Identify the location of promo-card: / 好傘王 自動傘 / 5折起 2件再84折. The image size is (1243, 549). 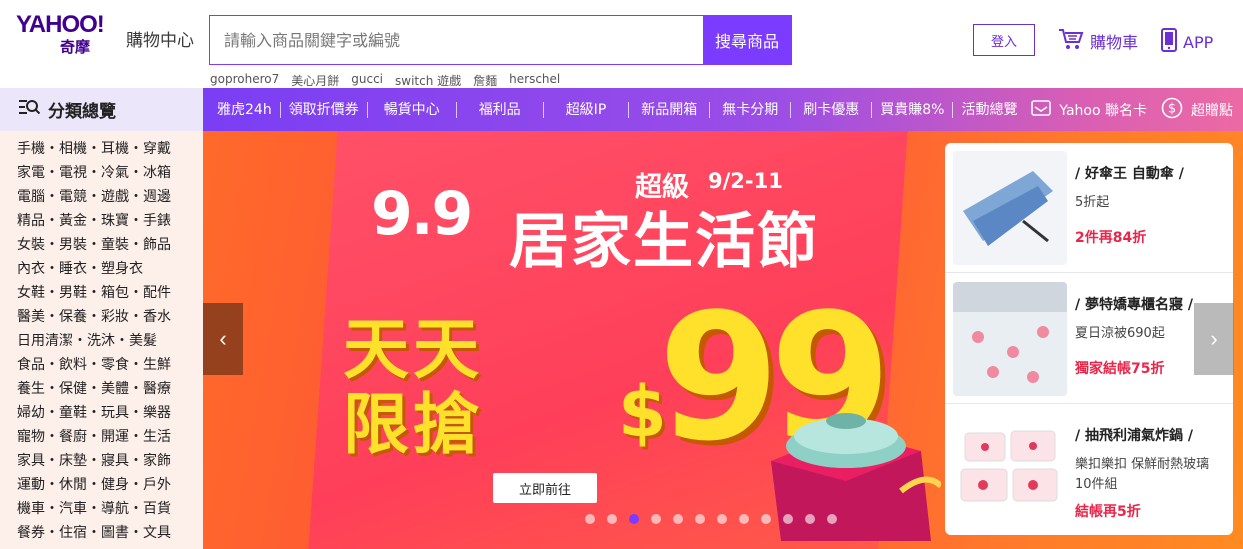
(1089, 208).